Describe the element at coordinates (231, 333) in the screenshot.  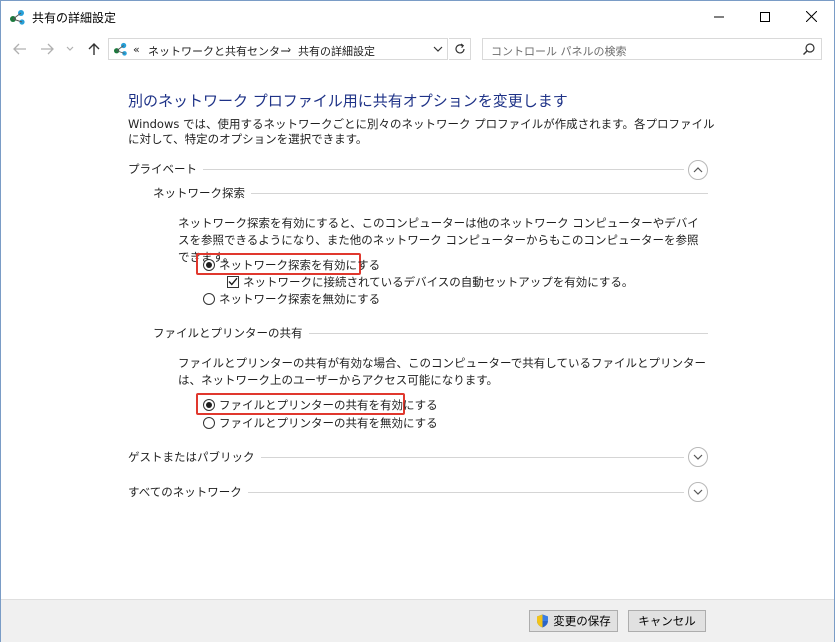
I see `file-sharing-heading: ファイルとプリンターの共有` at that location.